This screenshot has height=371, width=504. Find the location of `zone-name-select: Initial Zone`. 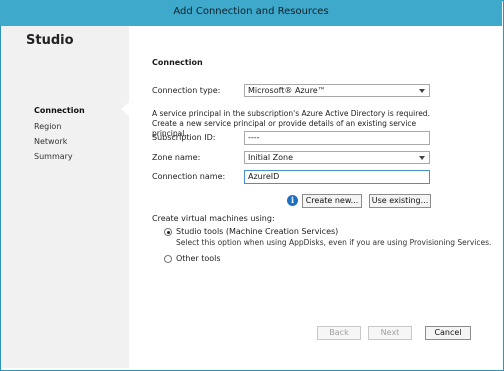

zone-name-select: Initial Zone is located at coordinates (337, 157).